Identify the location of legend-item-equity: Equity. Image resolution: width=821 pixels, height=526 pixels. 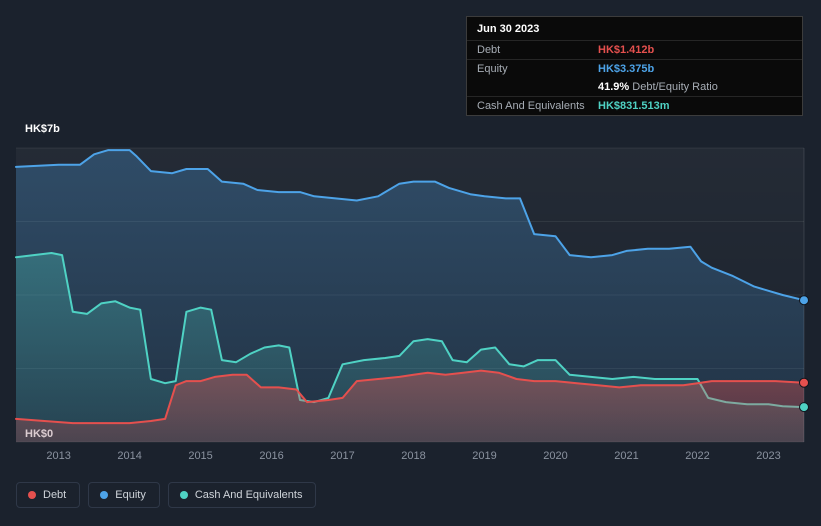
(124, 495).